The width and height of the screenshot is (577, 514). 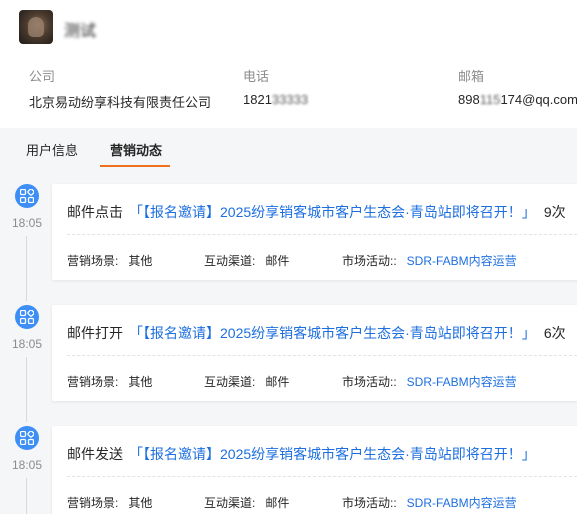 I want to click on company-label: 公司, so click(x=42, y=76).